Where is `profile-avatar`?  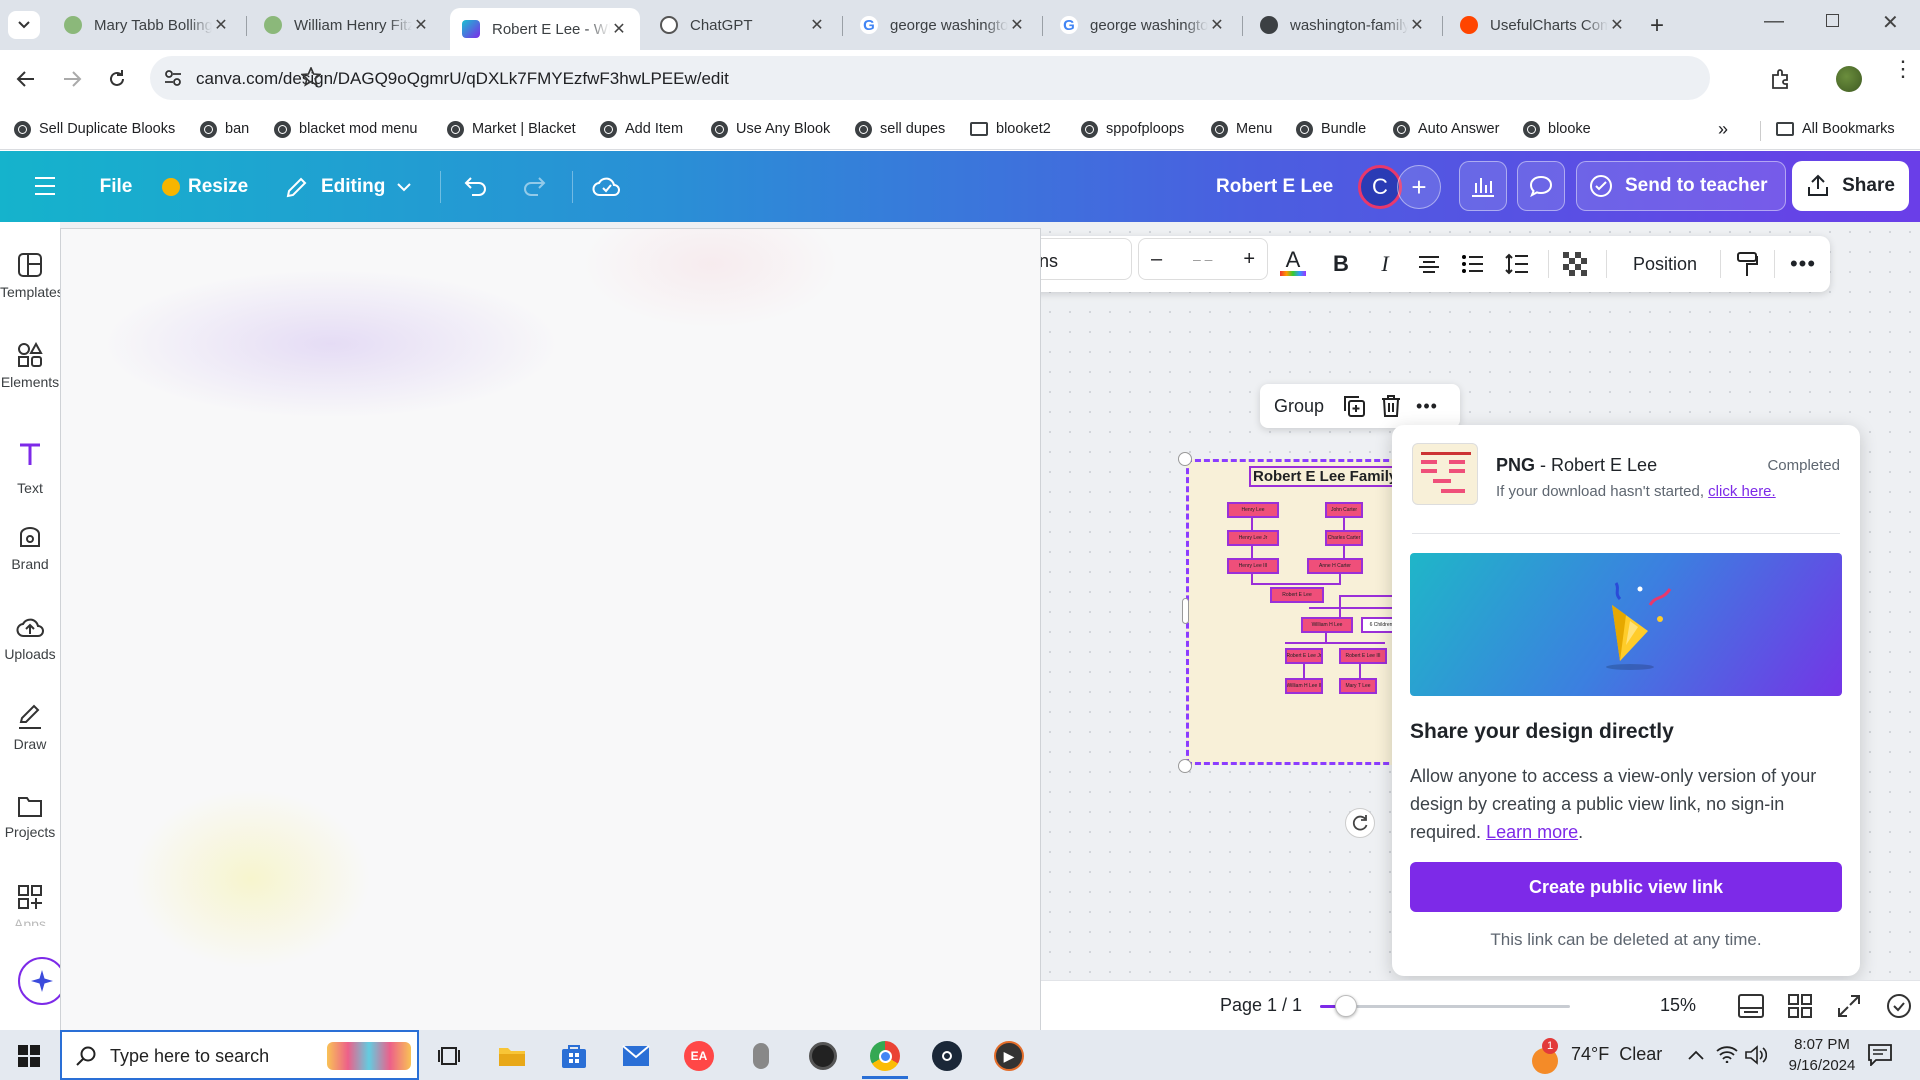
profile-avatar is located at coordinates (1849, 79).